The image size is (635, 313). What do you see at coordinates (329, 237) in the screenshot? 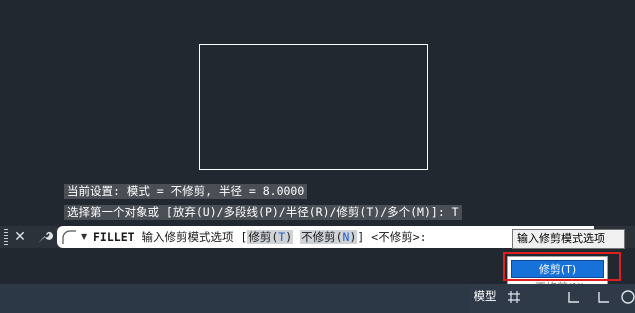
I see `option-no-trim: 不修剪(N)` at bounding box center [329, 237].